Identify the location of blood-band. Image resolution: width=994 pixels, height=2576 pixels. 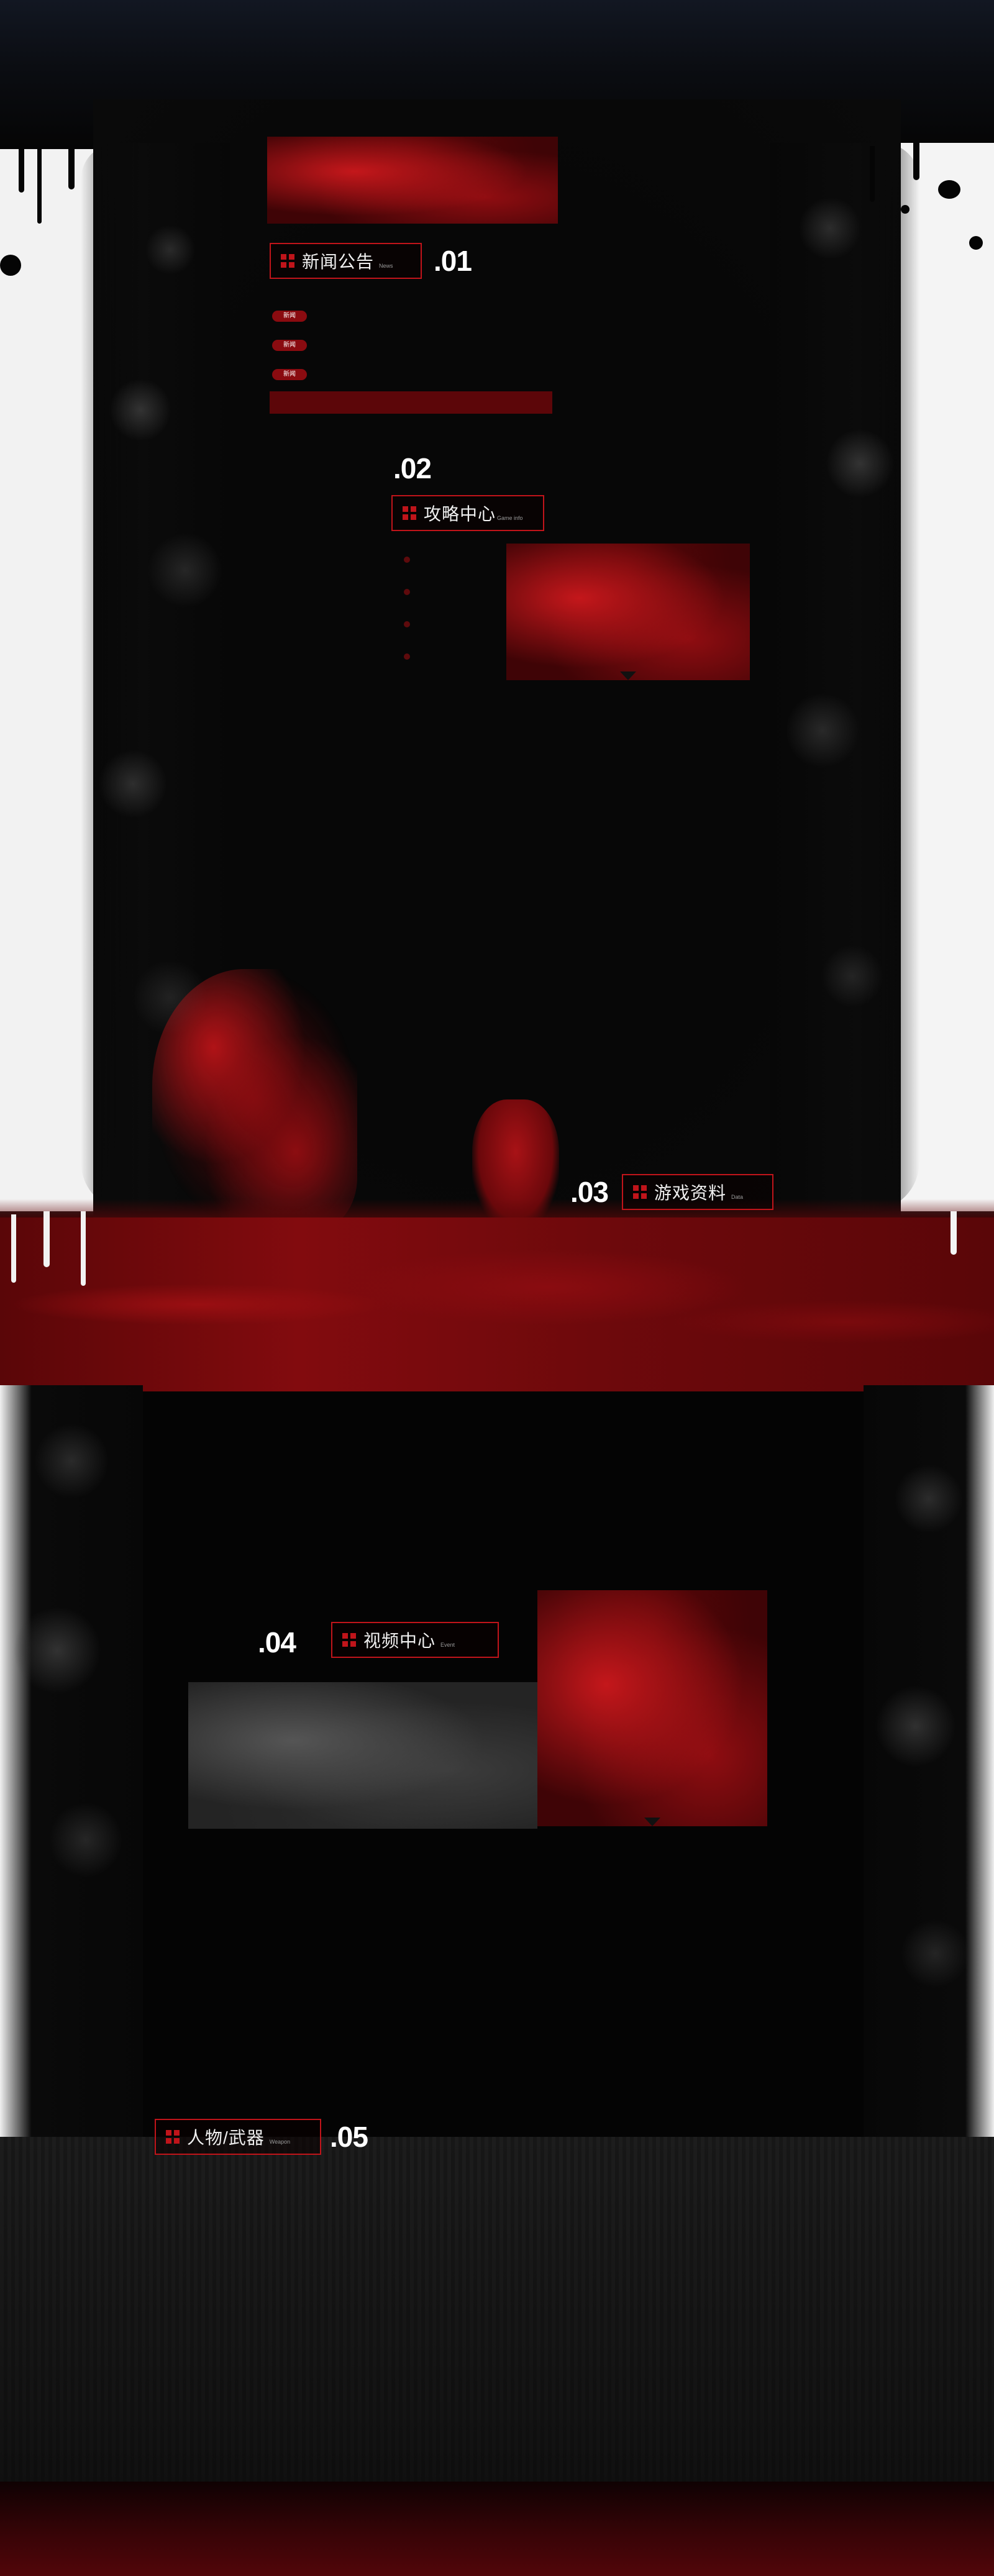
(497, 1304).